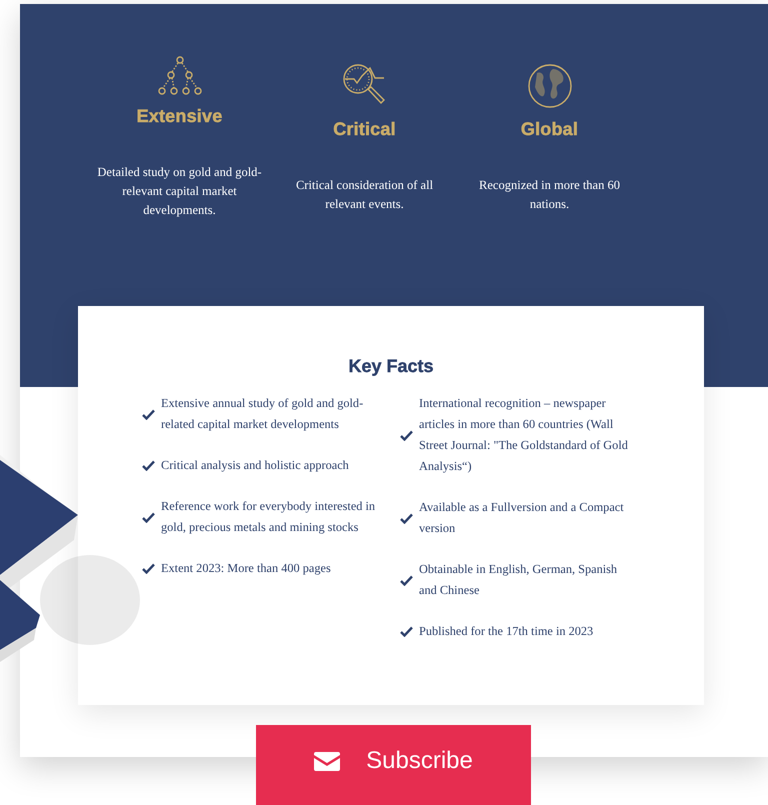  I want to click on feature-title: Extensive, so click(179, 116).